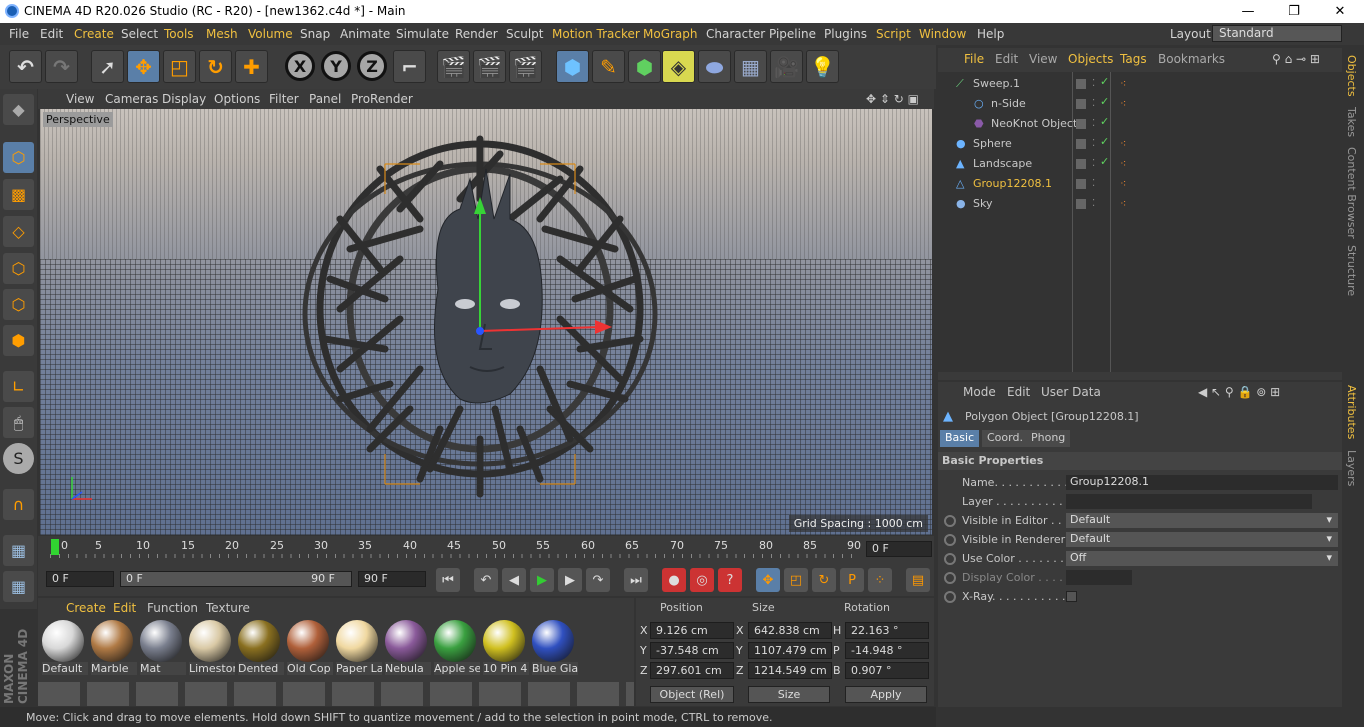 The width and height of the screenshot is (1364, 727). I want to click on texture-mode-icon: ▩, so click(18, 194).